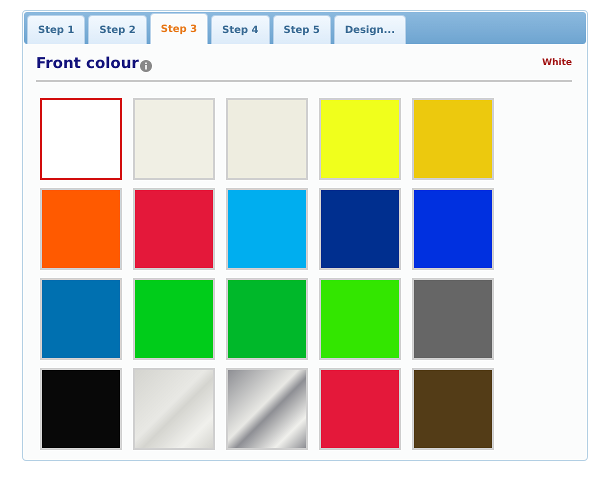 The image size is (600, 477). What do you see at coordinates (179, 28) in the screenshot?
I see `tab: Step 3` at bounding box center [179, 28].